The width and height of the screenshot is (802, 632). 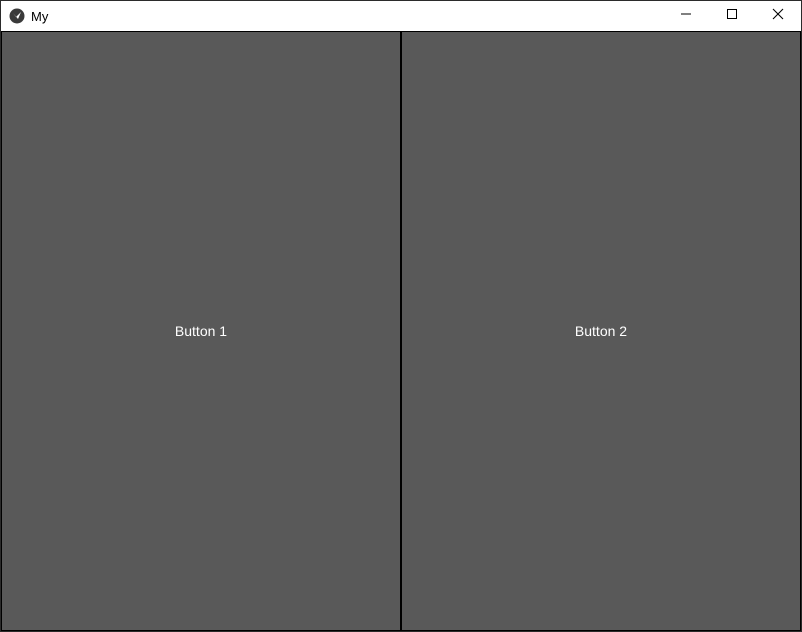 I want to click on button-1-label: Button 1, so click(x=201, y=331).